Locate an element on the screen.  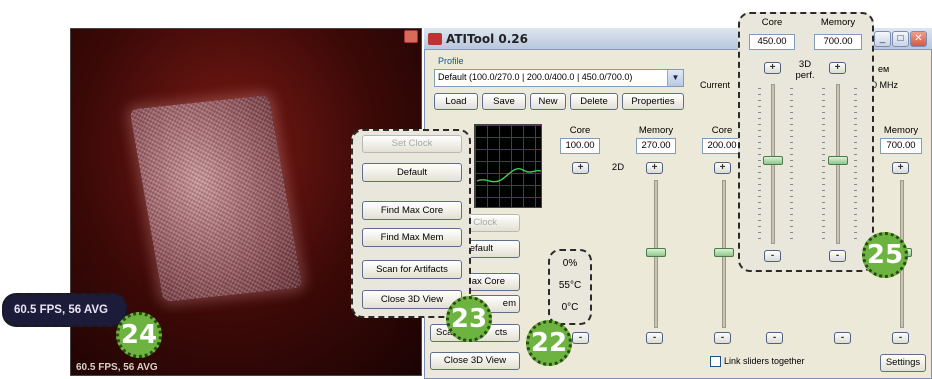
mode-2d-label: 2D is located at coordinates (618, 167).